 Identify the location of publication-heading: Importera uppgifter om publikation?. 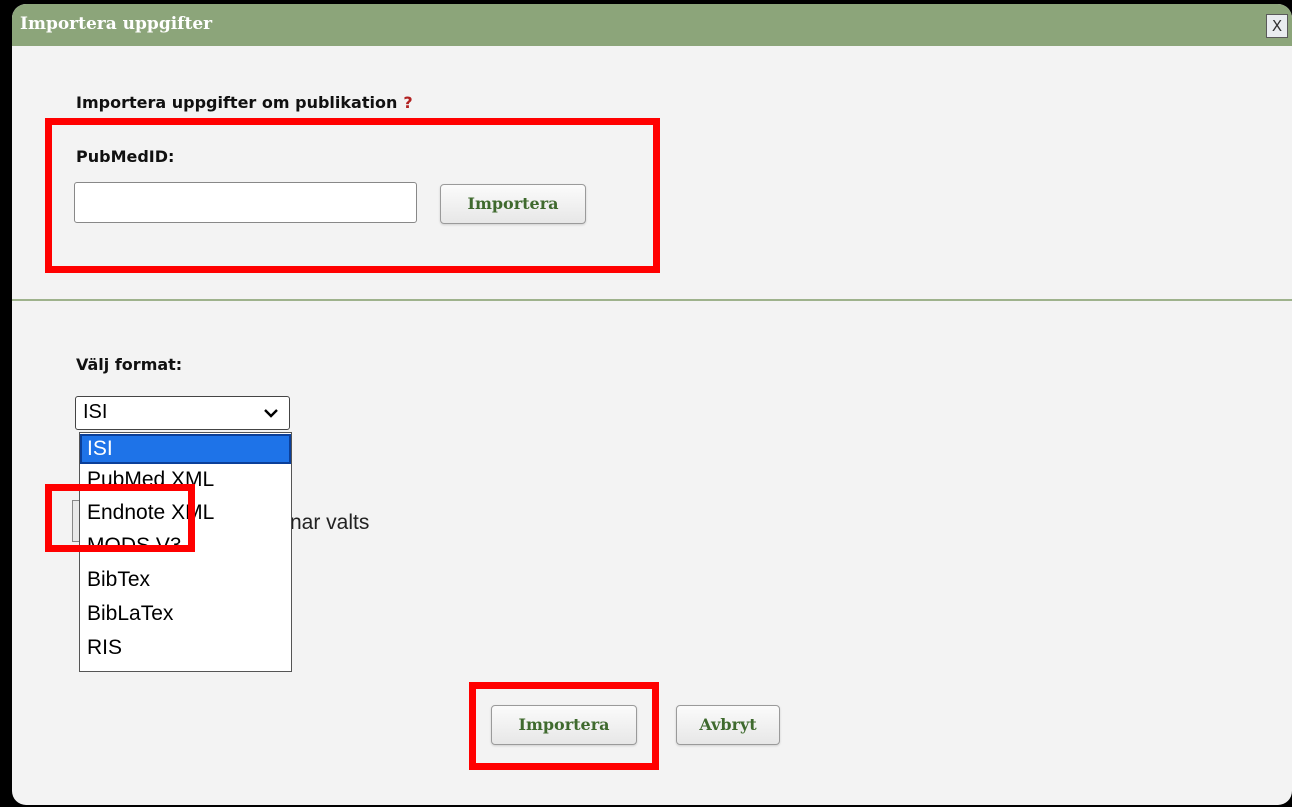
(244, 102).